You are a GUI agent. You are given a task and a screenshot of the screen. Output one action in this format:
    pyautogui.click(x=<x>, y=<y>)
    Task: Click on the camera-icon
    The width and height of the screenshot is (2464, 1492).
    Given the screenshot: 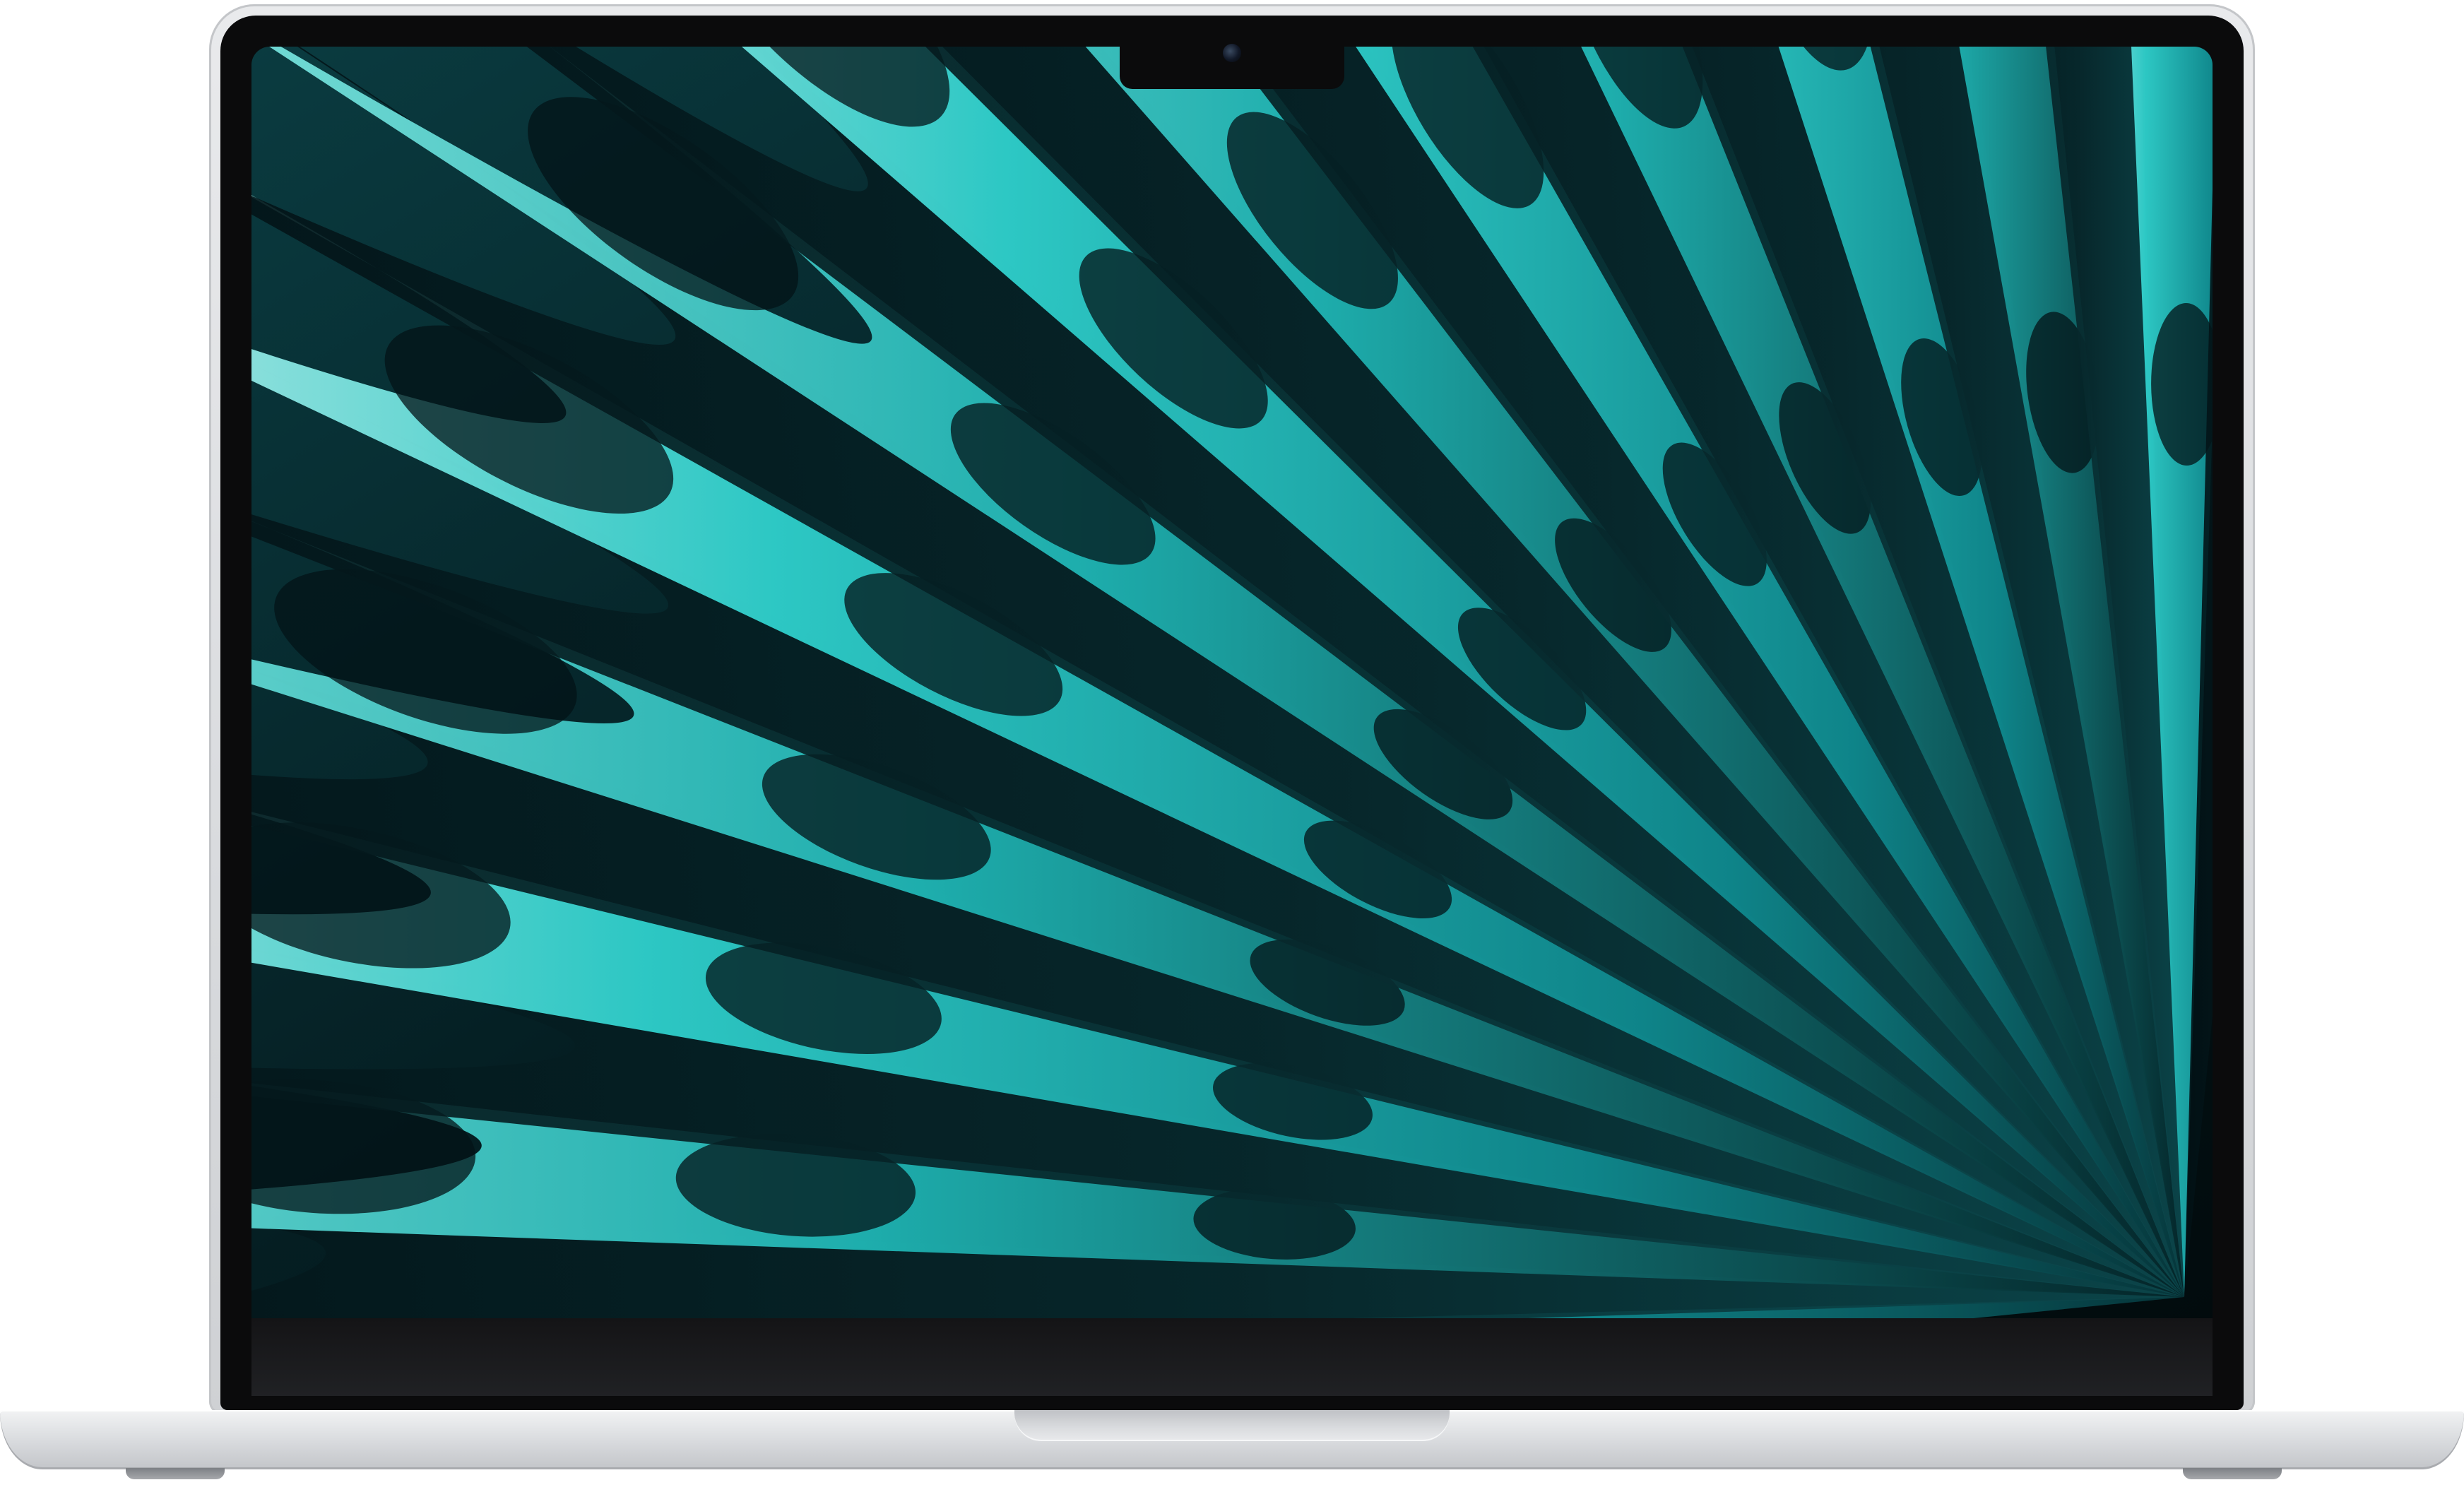 What is the action you would take?
    pyautogui.click(x=1232, y=53)
    